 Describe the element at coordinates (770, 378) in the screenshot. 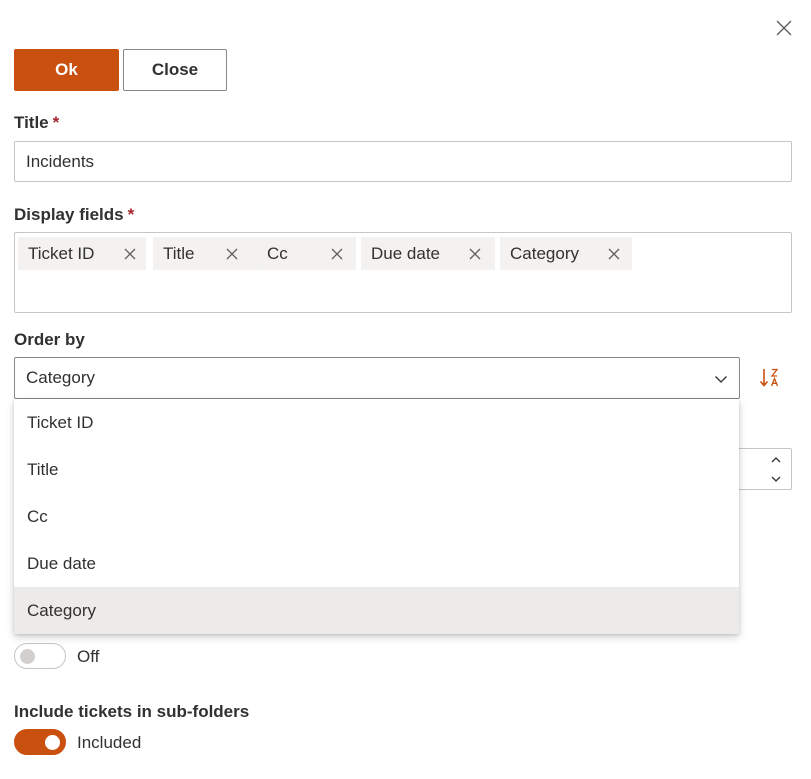

I see `sort-descending-z-a-icon` at that location.